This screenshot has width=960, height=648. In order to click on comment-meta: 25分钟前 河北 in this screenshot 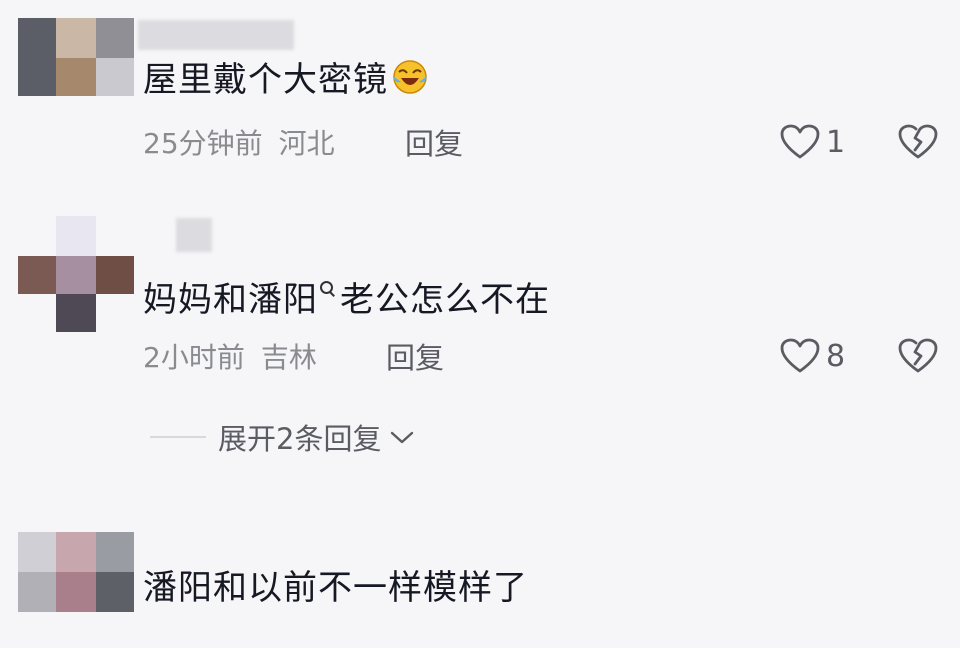, I will do `click(239, 144)`.